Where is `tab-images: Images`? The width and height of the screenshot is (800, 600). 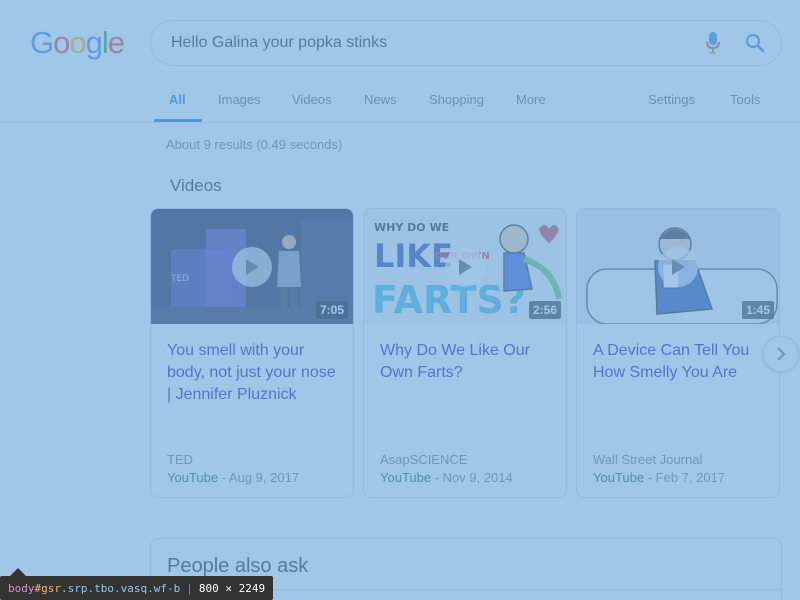 tab-images: Images is located at coordinates (239, 99).